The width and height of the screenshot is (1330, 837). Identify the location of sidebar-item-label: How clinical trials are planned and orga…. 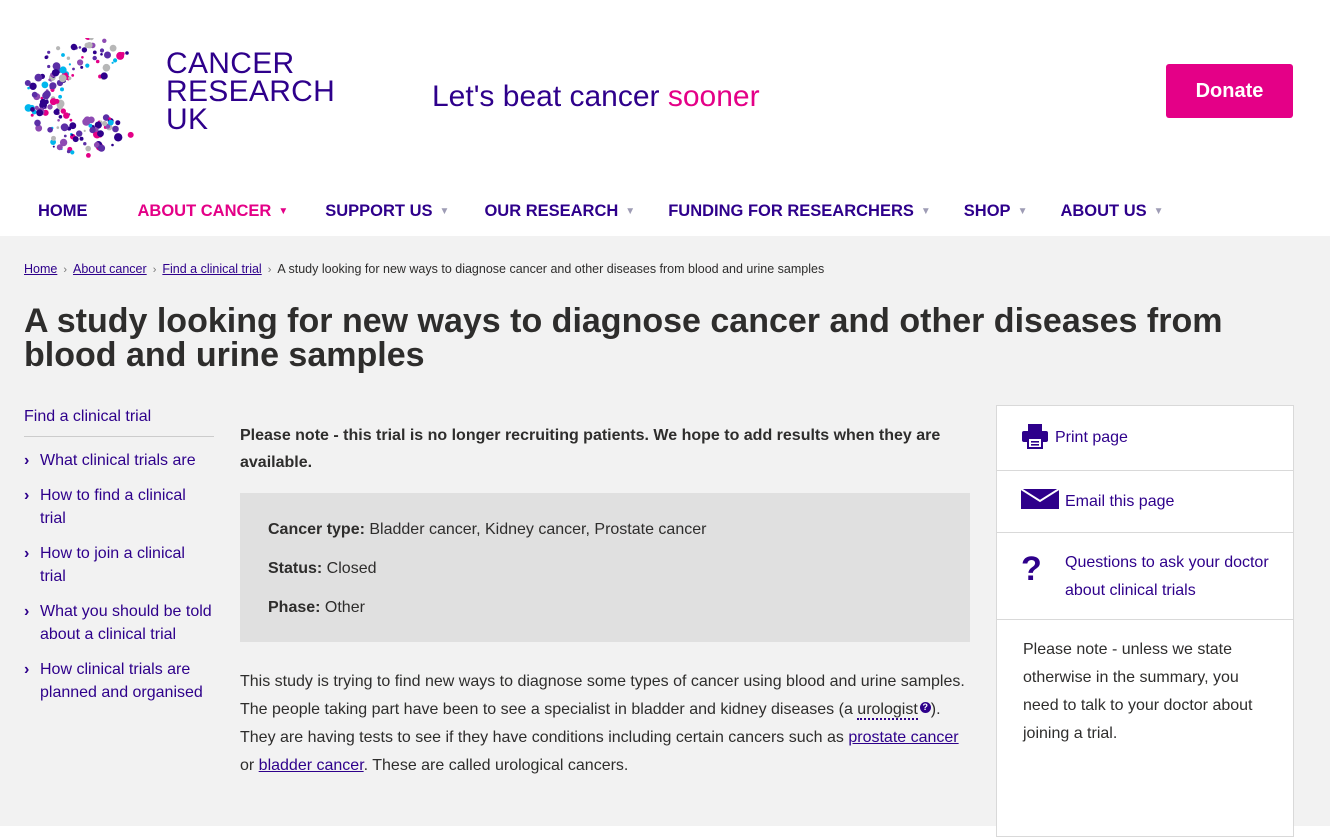
(121, 681).